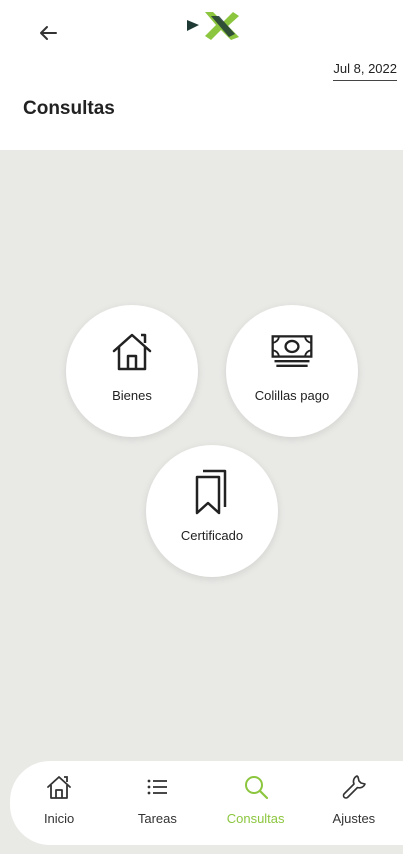 This screenshot has width=403, height=854. What do you see at coordinates (212, 535) in the screenshot?
I see `certificado-label: Certificado` at bounding box center [212, 535].